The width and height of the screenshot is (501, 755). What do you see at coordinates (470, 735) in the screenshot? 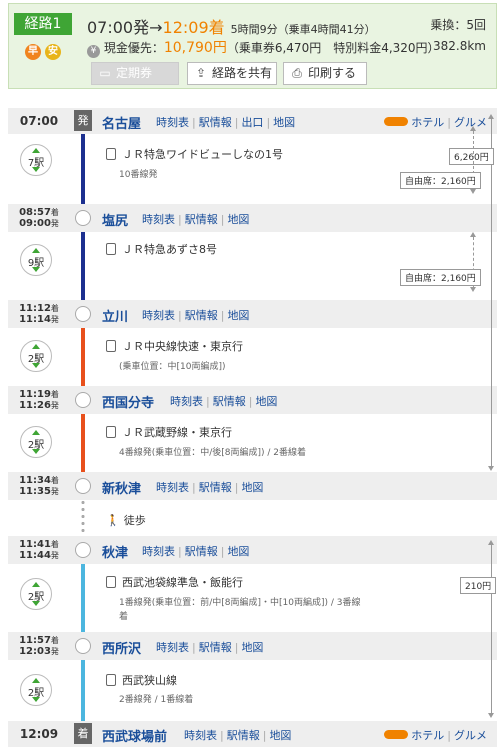
I see `gourmet-link: グルメ` at bounding box center [470, 735].